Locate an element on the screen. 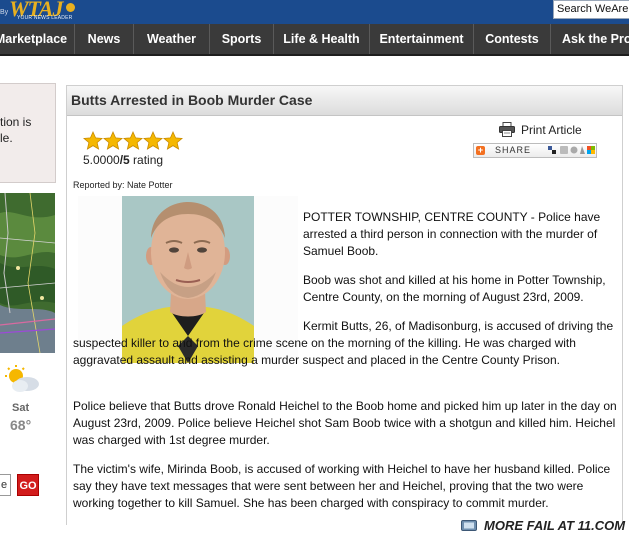 This screenshot has height=535, width=629. share-button: + SHARE is located at coordinates (535, 150).